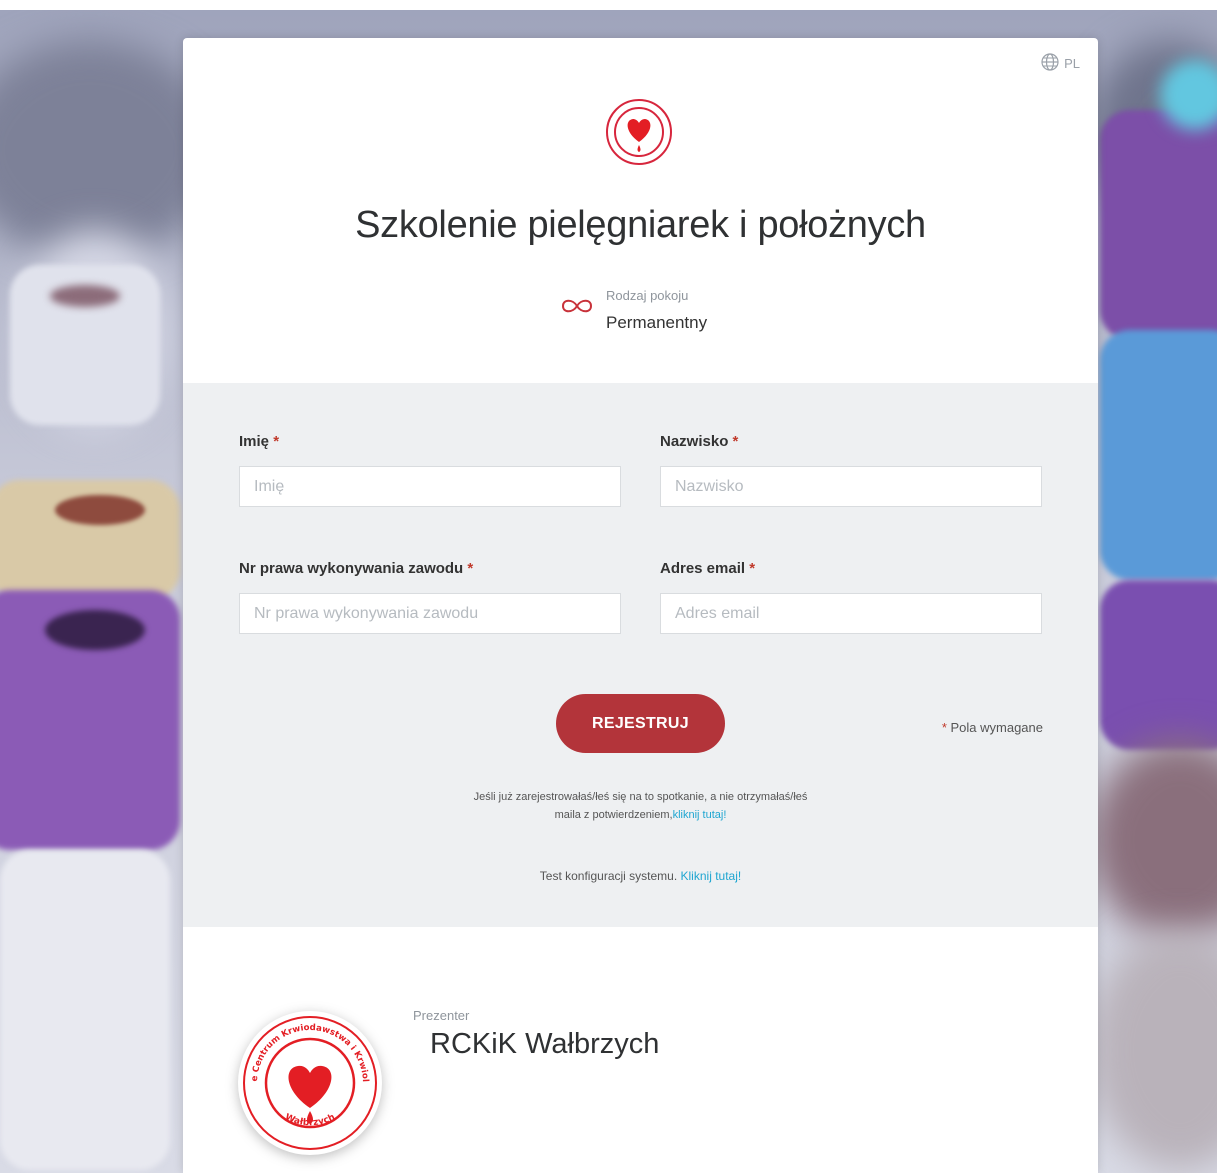 The image size is (1217, 1173). What do you see at coordinates (699, 441) in the screenshot?
I see `last-name-label: Nazwisko *` at bounding box center [699, 441].